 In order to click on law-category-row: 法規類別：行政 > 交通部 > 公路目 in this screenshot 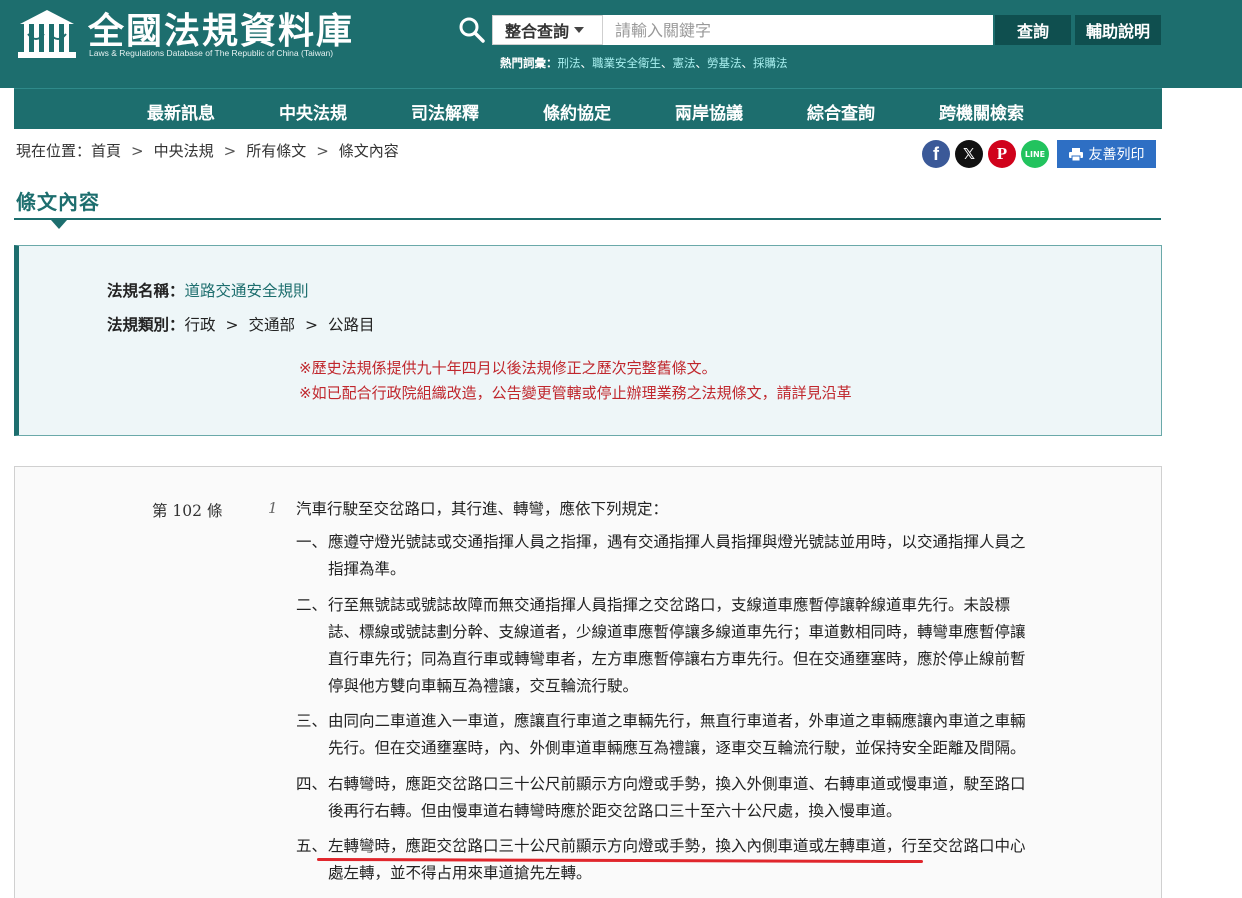, I will do `click(241, 325)`.